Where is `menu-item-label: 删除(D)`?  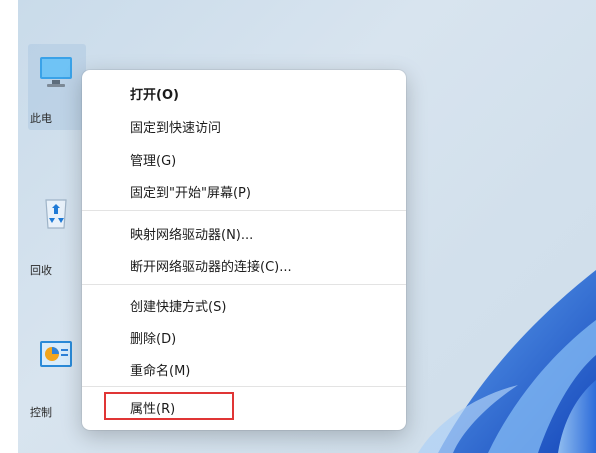 menu-item-label: 删除(D) is located at coordinates (153, 339).